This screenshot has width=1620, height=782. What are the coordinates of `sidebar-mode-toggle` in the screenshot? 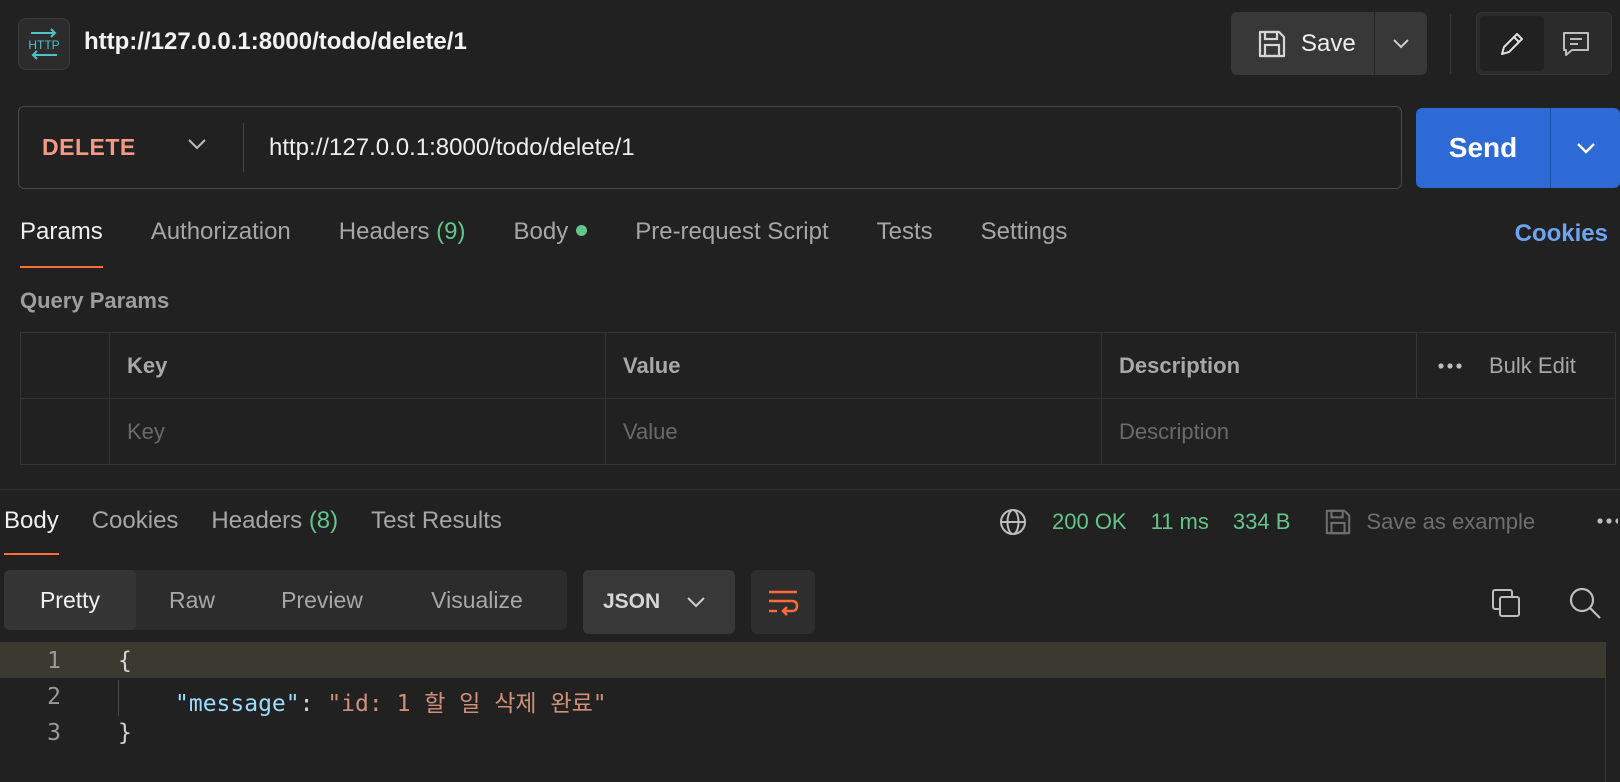 It's located at (1544, 43).